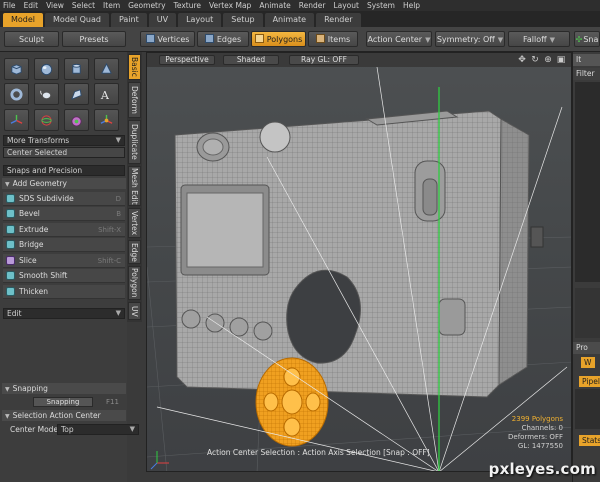 This screenshot has height=482, width=600. Describe the element at coordinates (134, 100) in the screenshot. I see `vtab-deform: Deform` at that location.